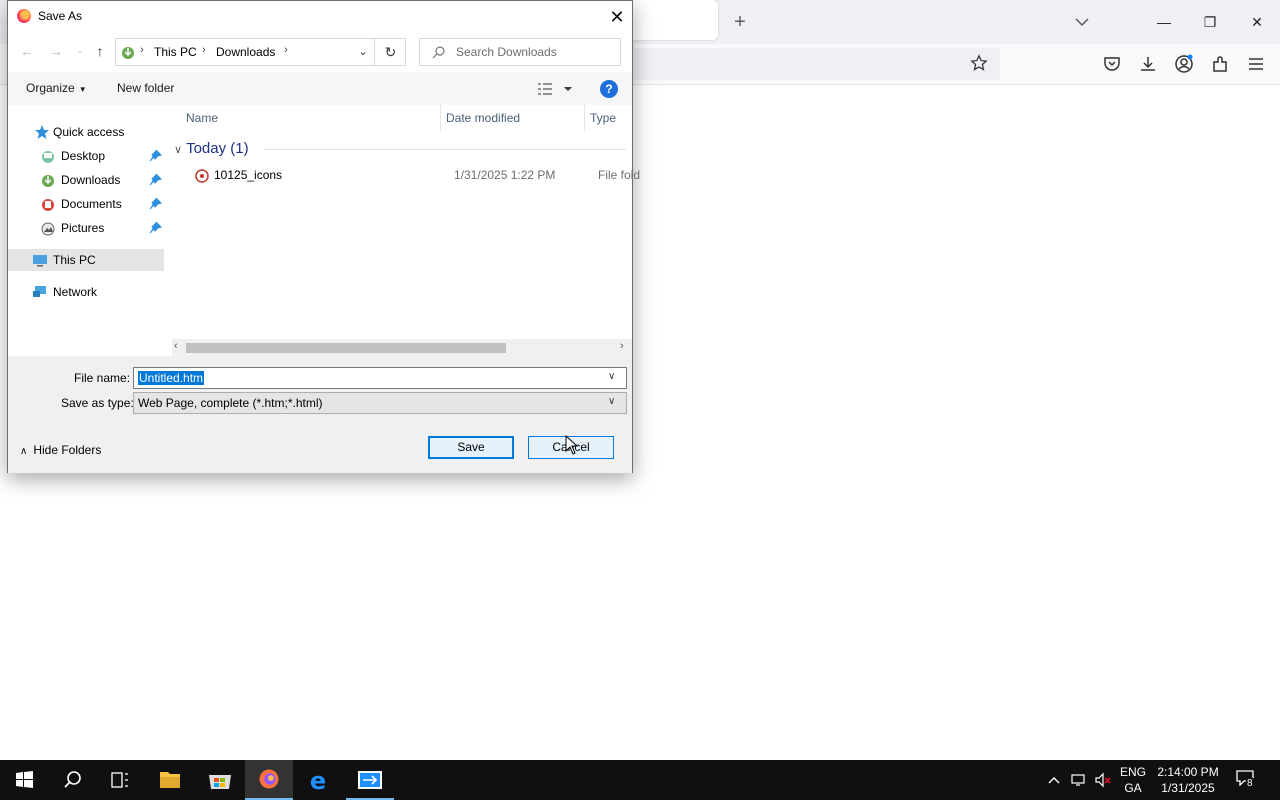  I want to click on hide-folders-button: ∧ Hide Folders, so click(60, 450).